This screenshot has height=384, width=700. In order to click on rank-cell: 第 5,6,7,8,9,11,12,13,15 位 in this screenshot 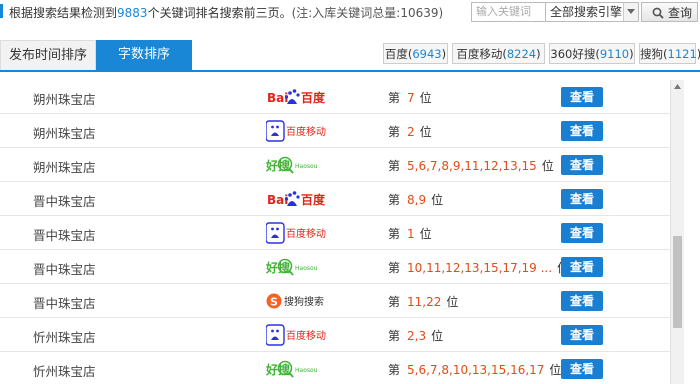, I will do `click(471, 165)`.